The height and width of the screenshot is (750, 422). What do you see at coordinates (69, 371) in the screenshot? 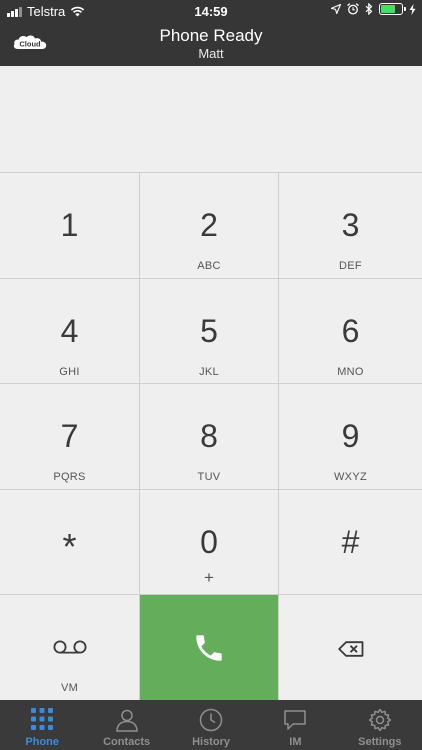
I see `key-letters: GHI` at bounding box center [69, 371].